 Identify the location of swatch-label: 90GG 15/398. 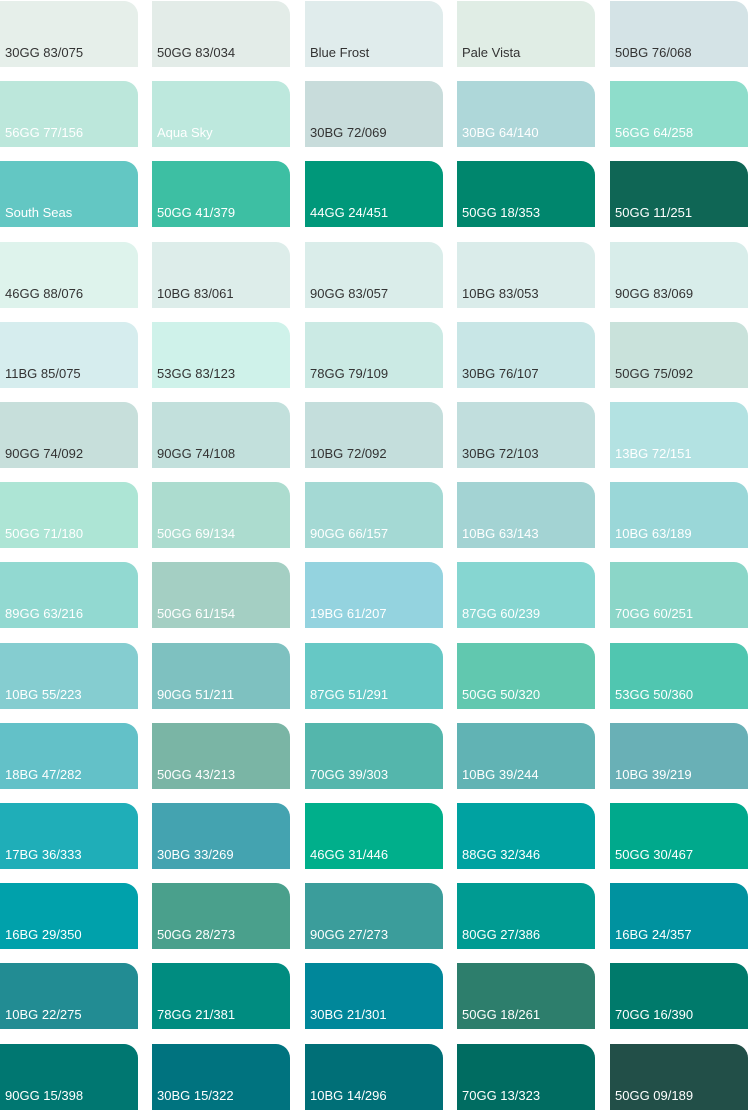
(44, 1095).